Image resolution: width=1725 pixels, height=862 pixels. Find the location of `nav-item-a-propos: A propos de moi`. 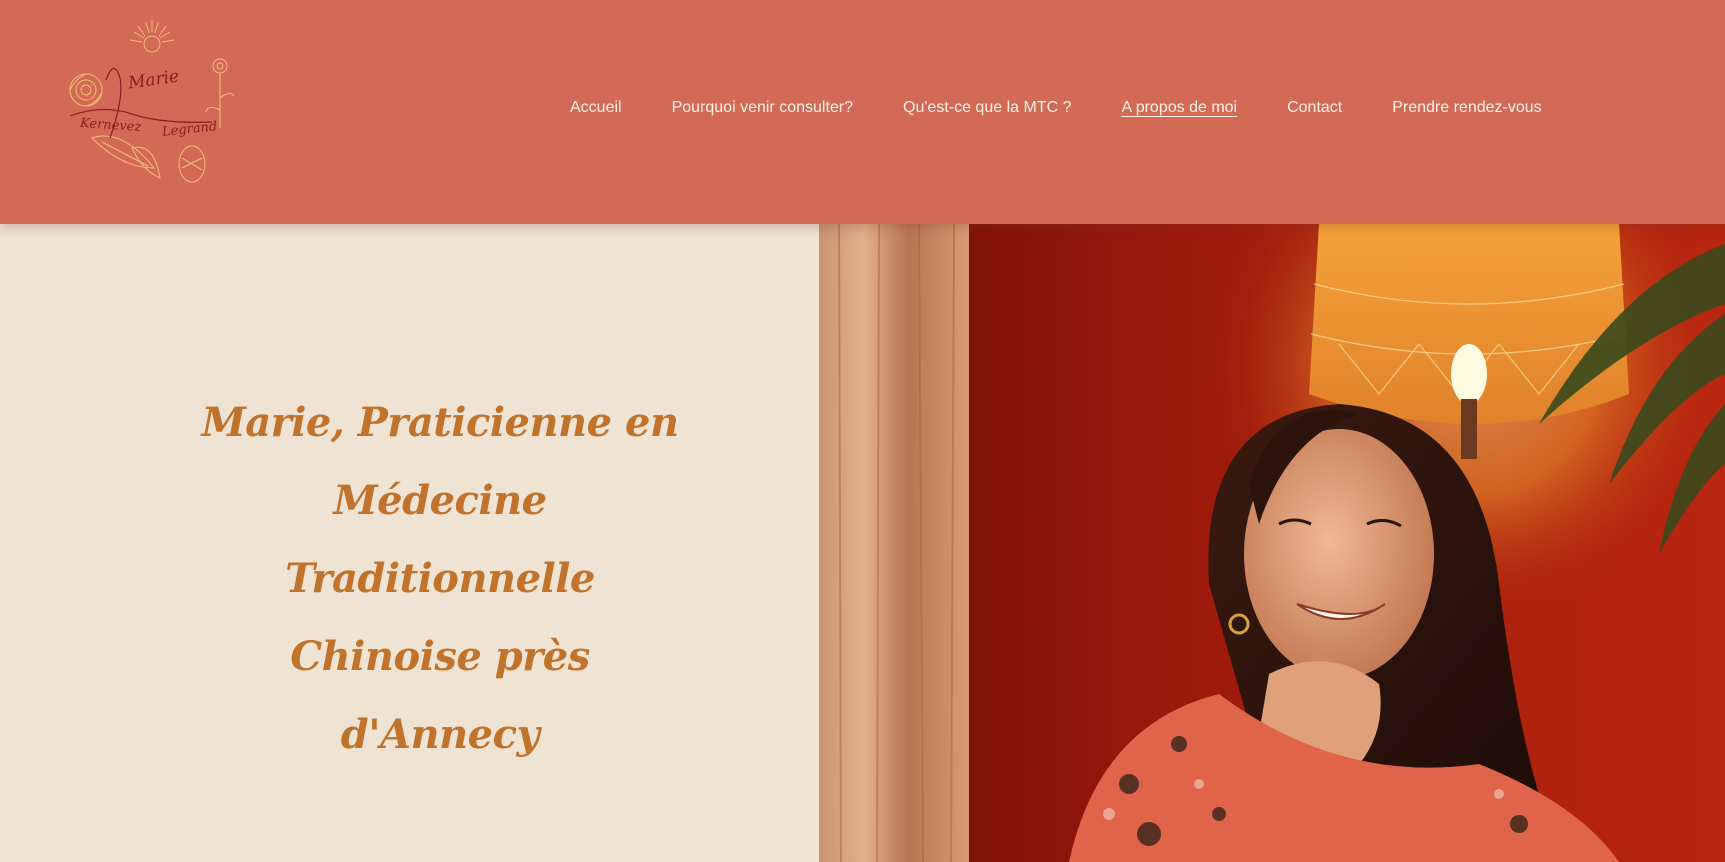

nav-item-a-propos: A propos de moi is located at coordinates (1179, 108).